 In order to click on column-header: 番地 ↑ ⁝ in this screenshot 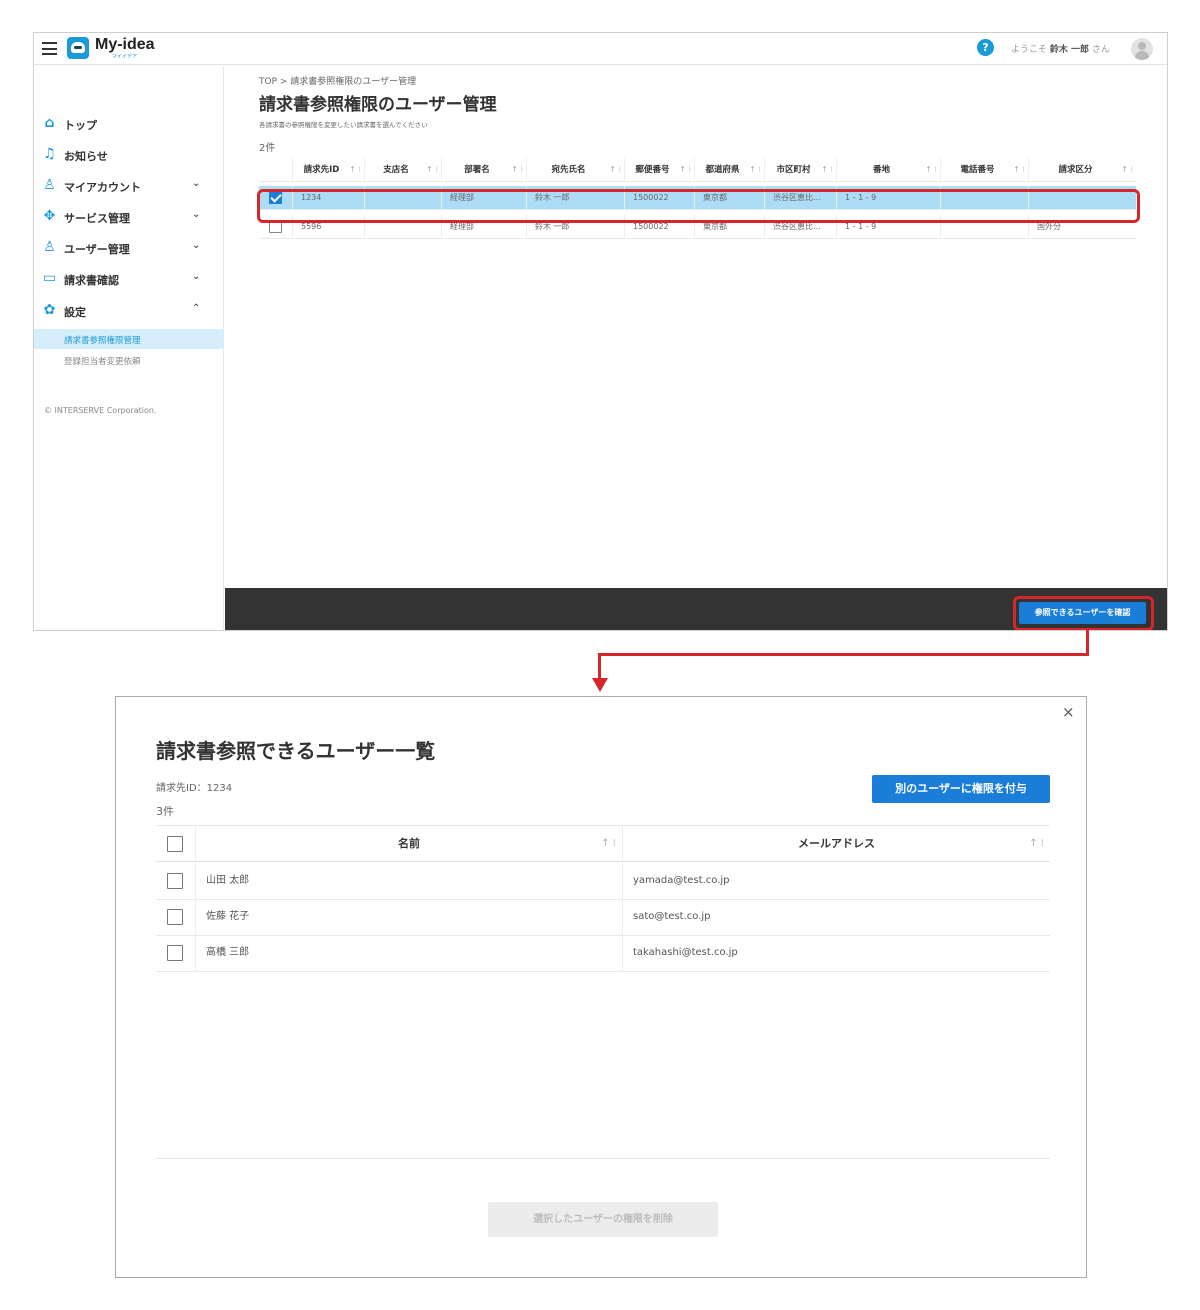, I will do `click(889, 170)`.